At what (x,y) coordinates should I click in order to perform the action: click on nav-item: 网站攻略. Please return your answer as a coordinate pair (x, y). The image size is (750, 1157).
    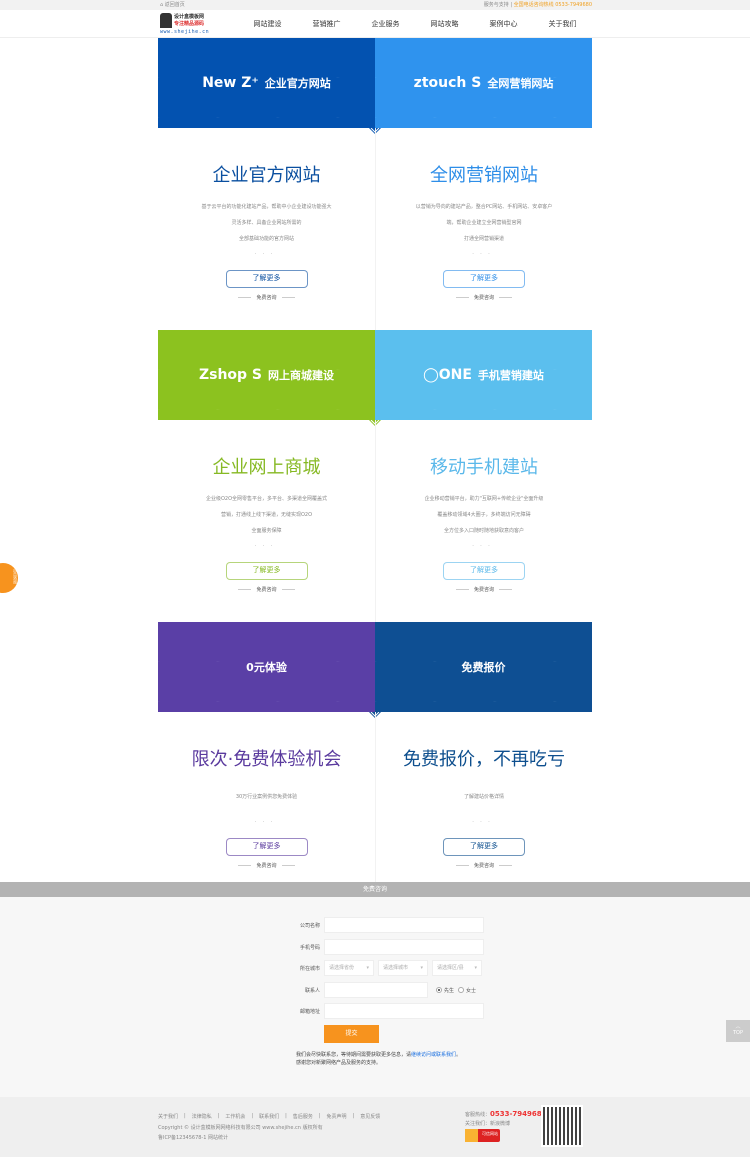
    Looking at the image, I should click on (444, 24).